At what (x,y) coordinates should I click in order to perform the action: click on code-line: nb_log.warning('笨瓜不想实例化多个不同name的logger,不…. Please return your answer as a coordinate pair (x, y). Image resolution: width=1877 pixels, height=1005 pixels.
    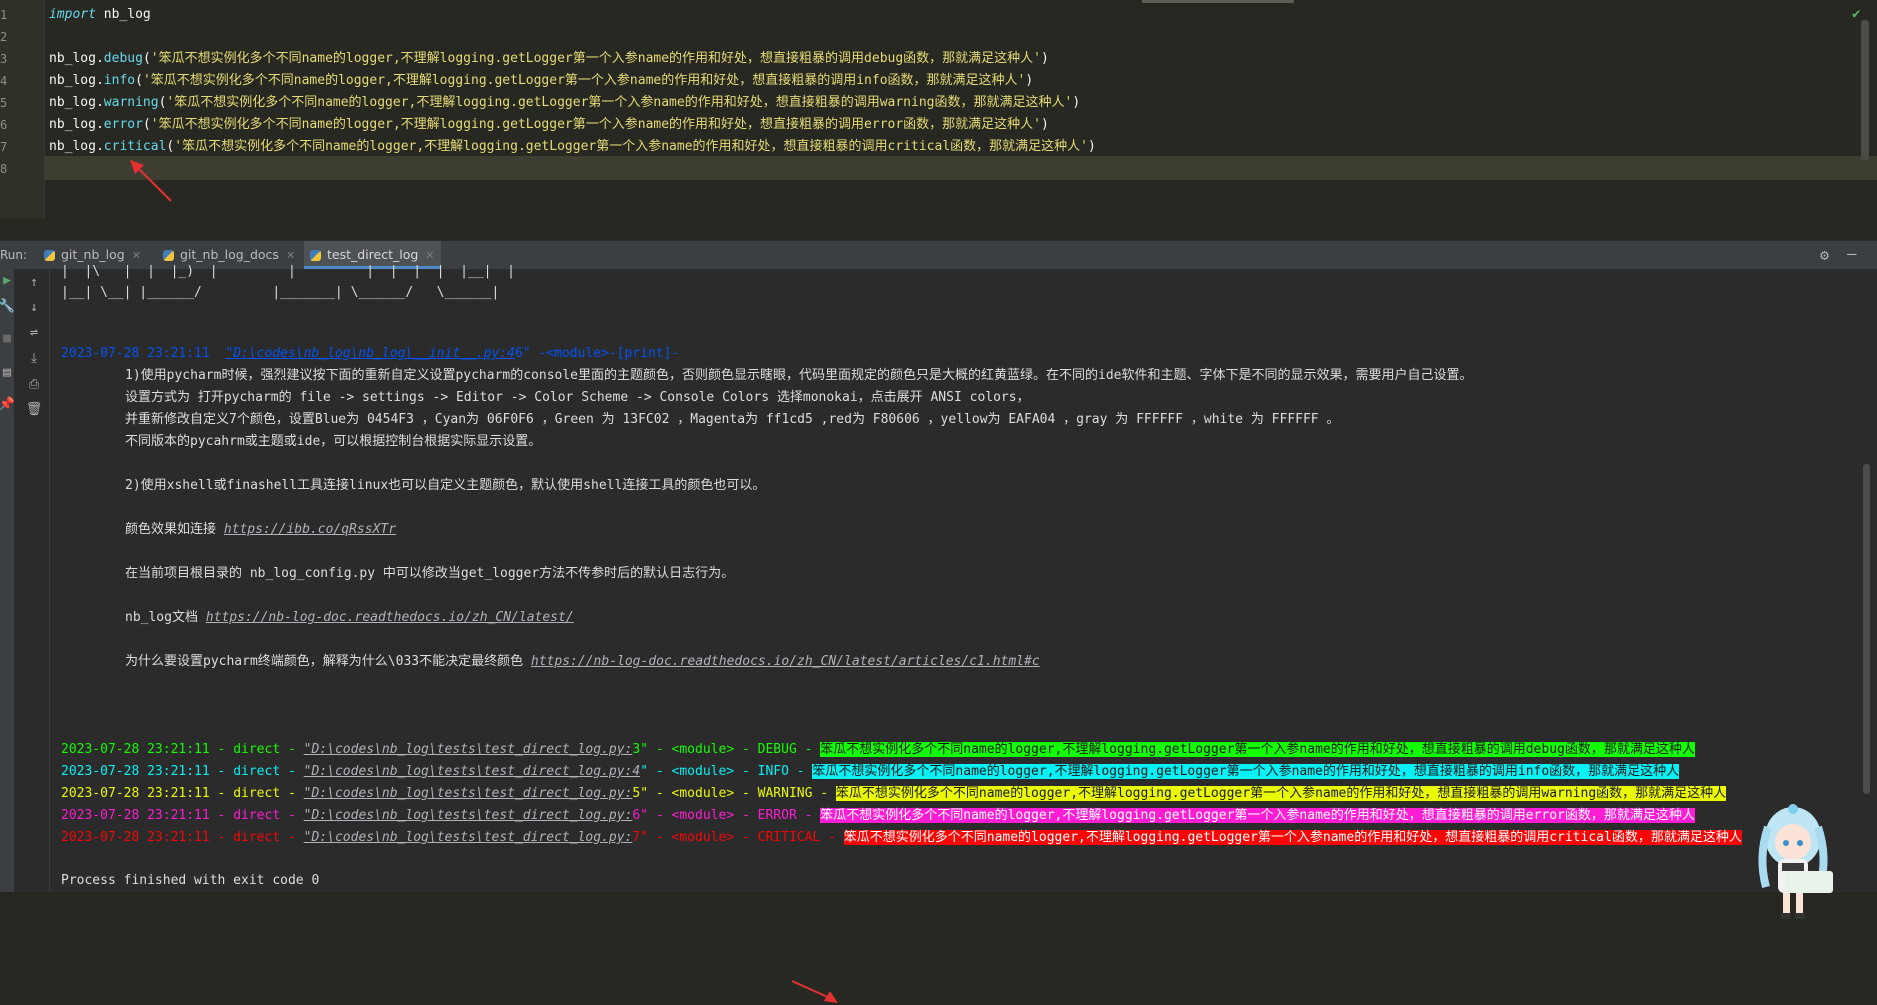
    Looking at the image, I should click on (564, 103).